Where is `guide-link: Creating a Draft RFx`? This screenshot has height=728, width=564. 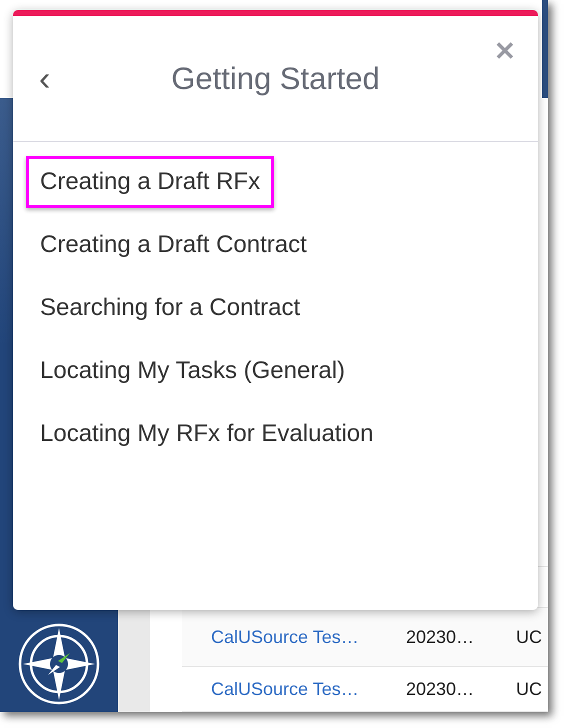
guide-link: Creating a Draft RFx is located at coordinates (150, 182).